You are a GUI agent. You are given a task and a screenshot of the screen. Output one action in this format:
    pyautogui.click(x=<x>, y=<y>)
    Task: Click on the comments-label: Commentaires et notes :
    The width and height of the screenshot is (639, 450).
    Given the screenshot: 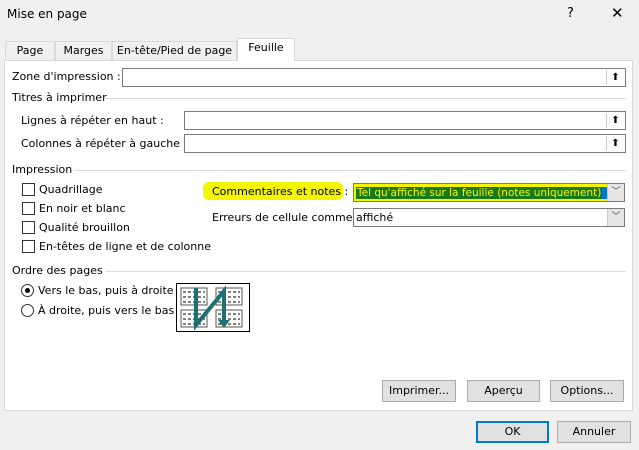 What is the action you would take?
    pyautogui.click(x=280, y=191)
    